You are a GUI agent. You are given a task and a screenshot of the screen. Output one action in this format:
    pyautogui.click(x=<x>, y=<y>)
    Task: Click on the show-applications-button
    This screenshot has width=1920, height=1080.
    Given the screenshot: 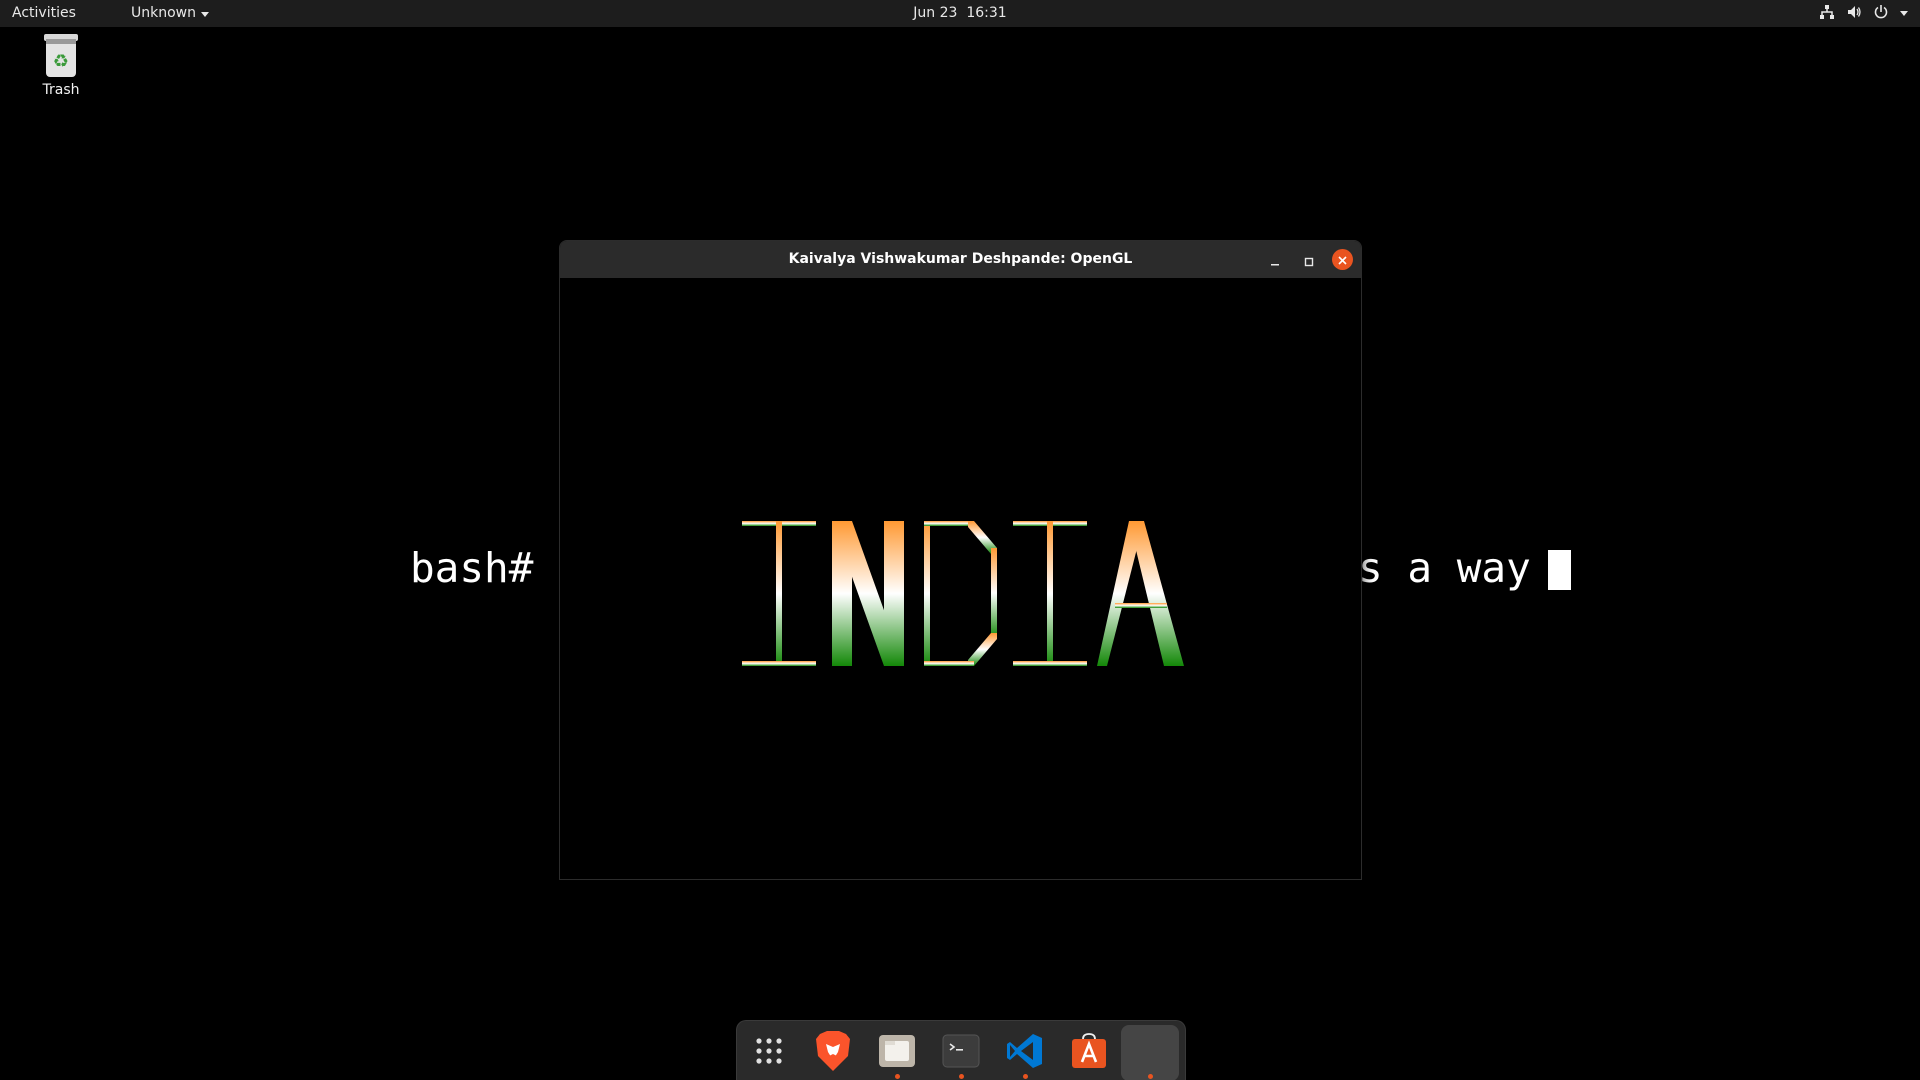 What is the action you would take?
    pyautogui.click(x=769, y=1051)
    